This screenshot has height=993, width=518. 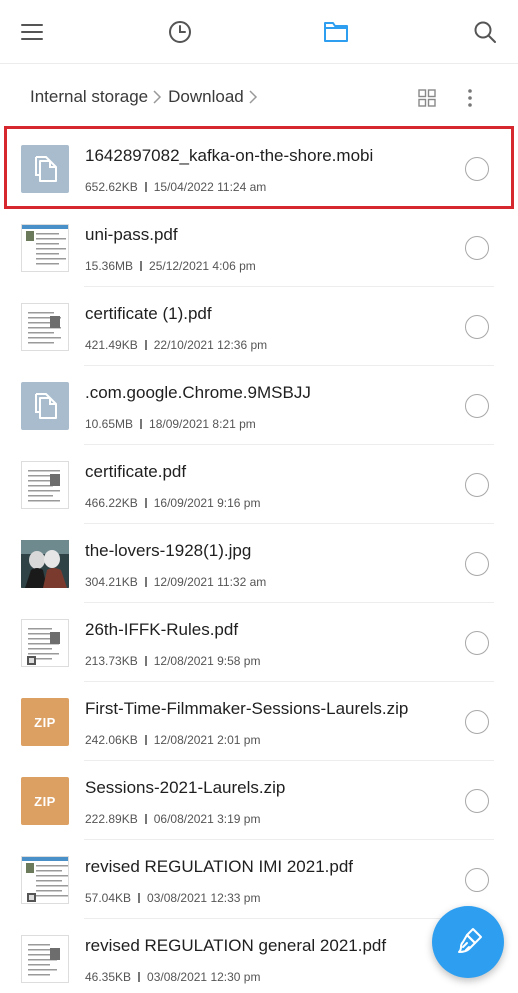 I want to click on file-size: 213.73KB, so click(x=111, y=661).